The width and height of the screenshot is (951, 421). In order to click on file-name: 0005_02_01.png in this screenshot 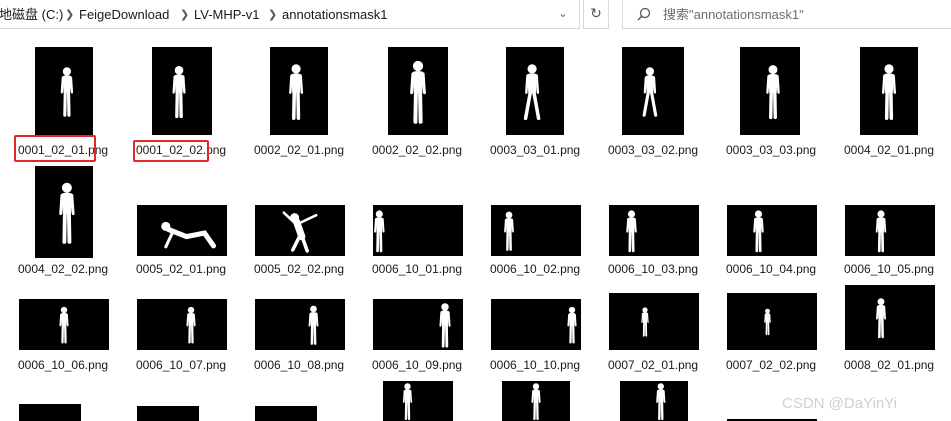, I will do `click(181, 269)`.